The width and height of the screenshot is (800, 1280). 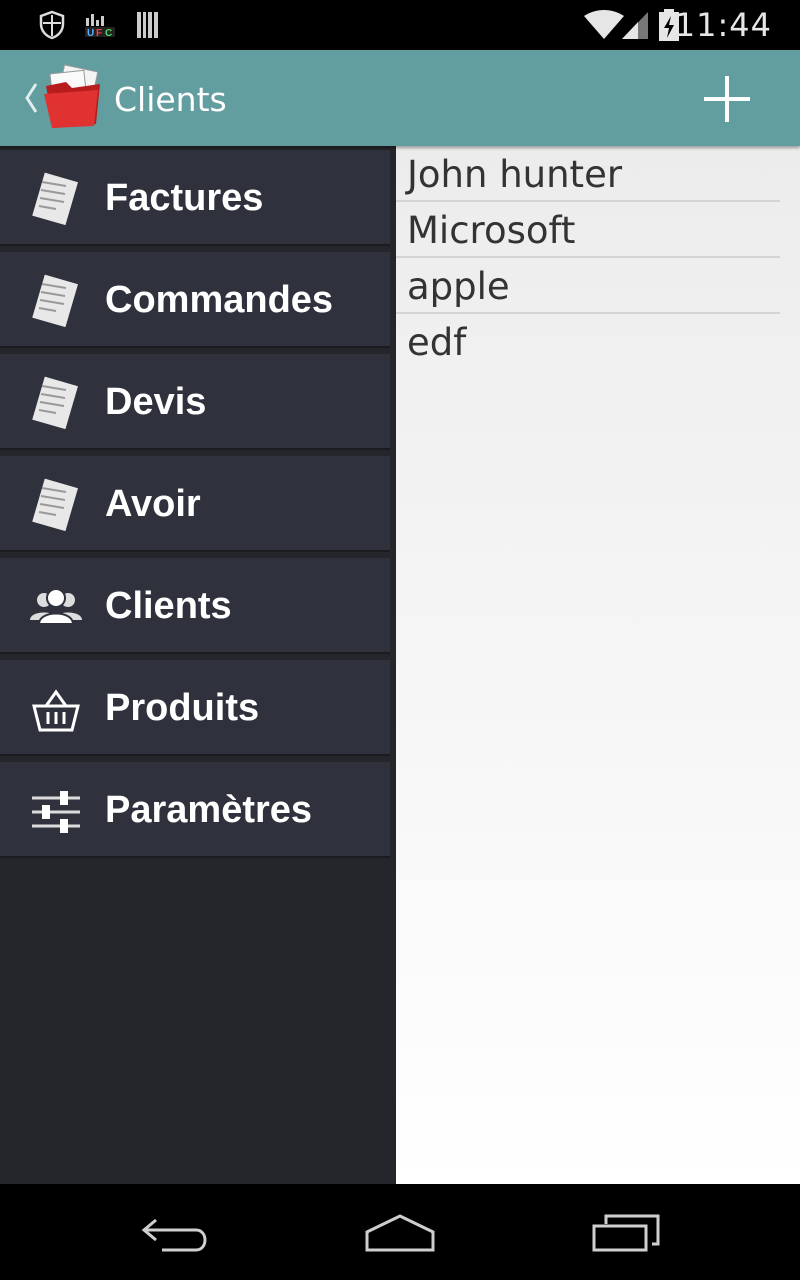 What do you see at coordinates (209, 810) in the screenshot?
I see `drawer-item-label: Paramètres` at bounding box center [209, 810].